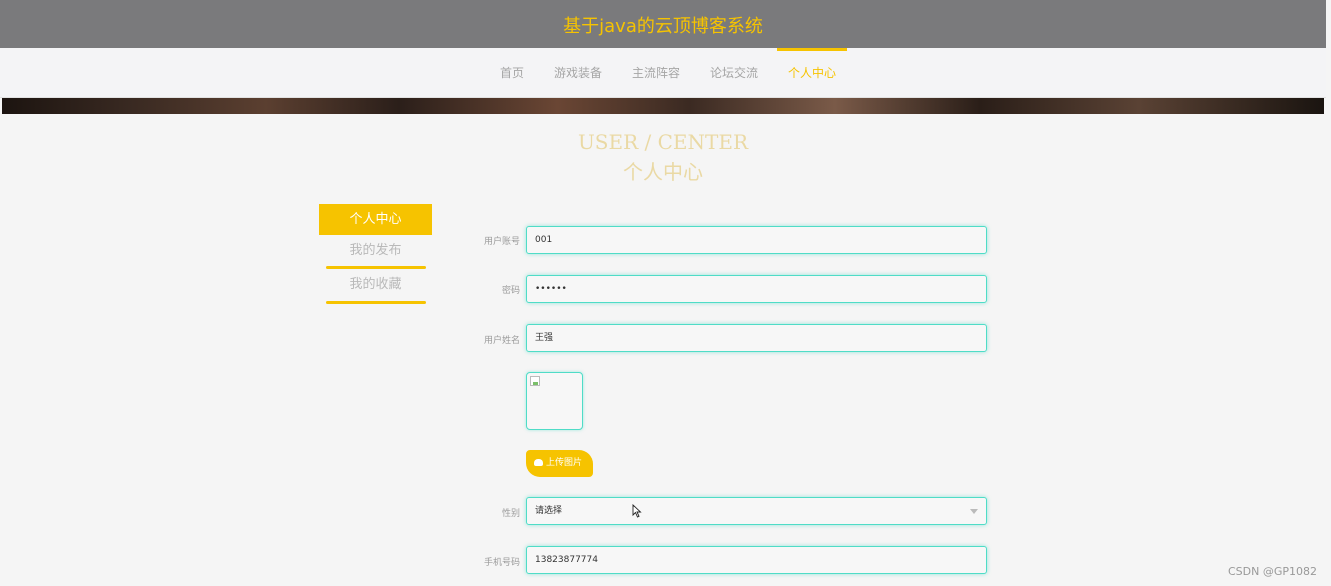  What do you see at coordinates (554, 401) in the screenshot?
I see `avatar-preview` at bounding box center [554, 401].